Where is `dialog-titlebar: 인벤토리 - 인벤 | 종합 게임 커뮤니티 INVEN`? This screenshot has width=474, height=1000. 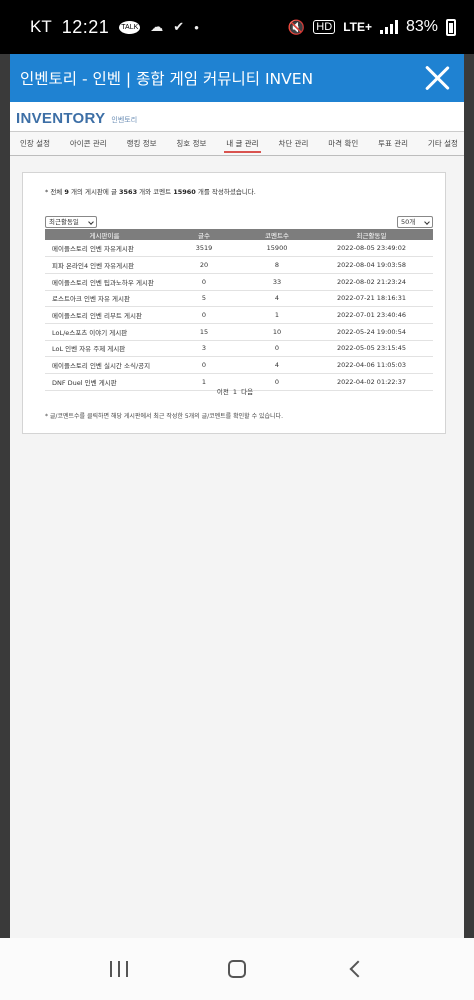
dialog-titlebar: 인벤토리 - 인벤 | 종합 게임 커뮤니티 INVEN is located at coordinates (237, 78).